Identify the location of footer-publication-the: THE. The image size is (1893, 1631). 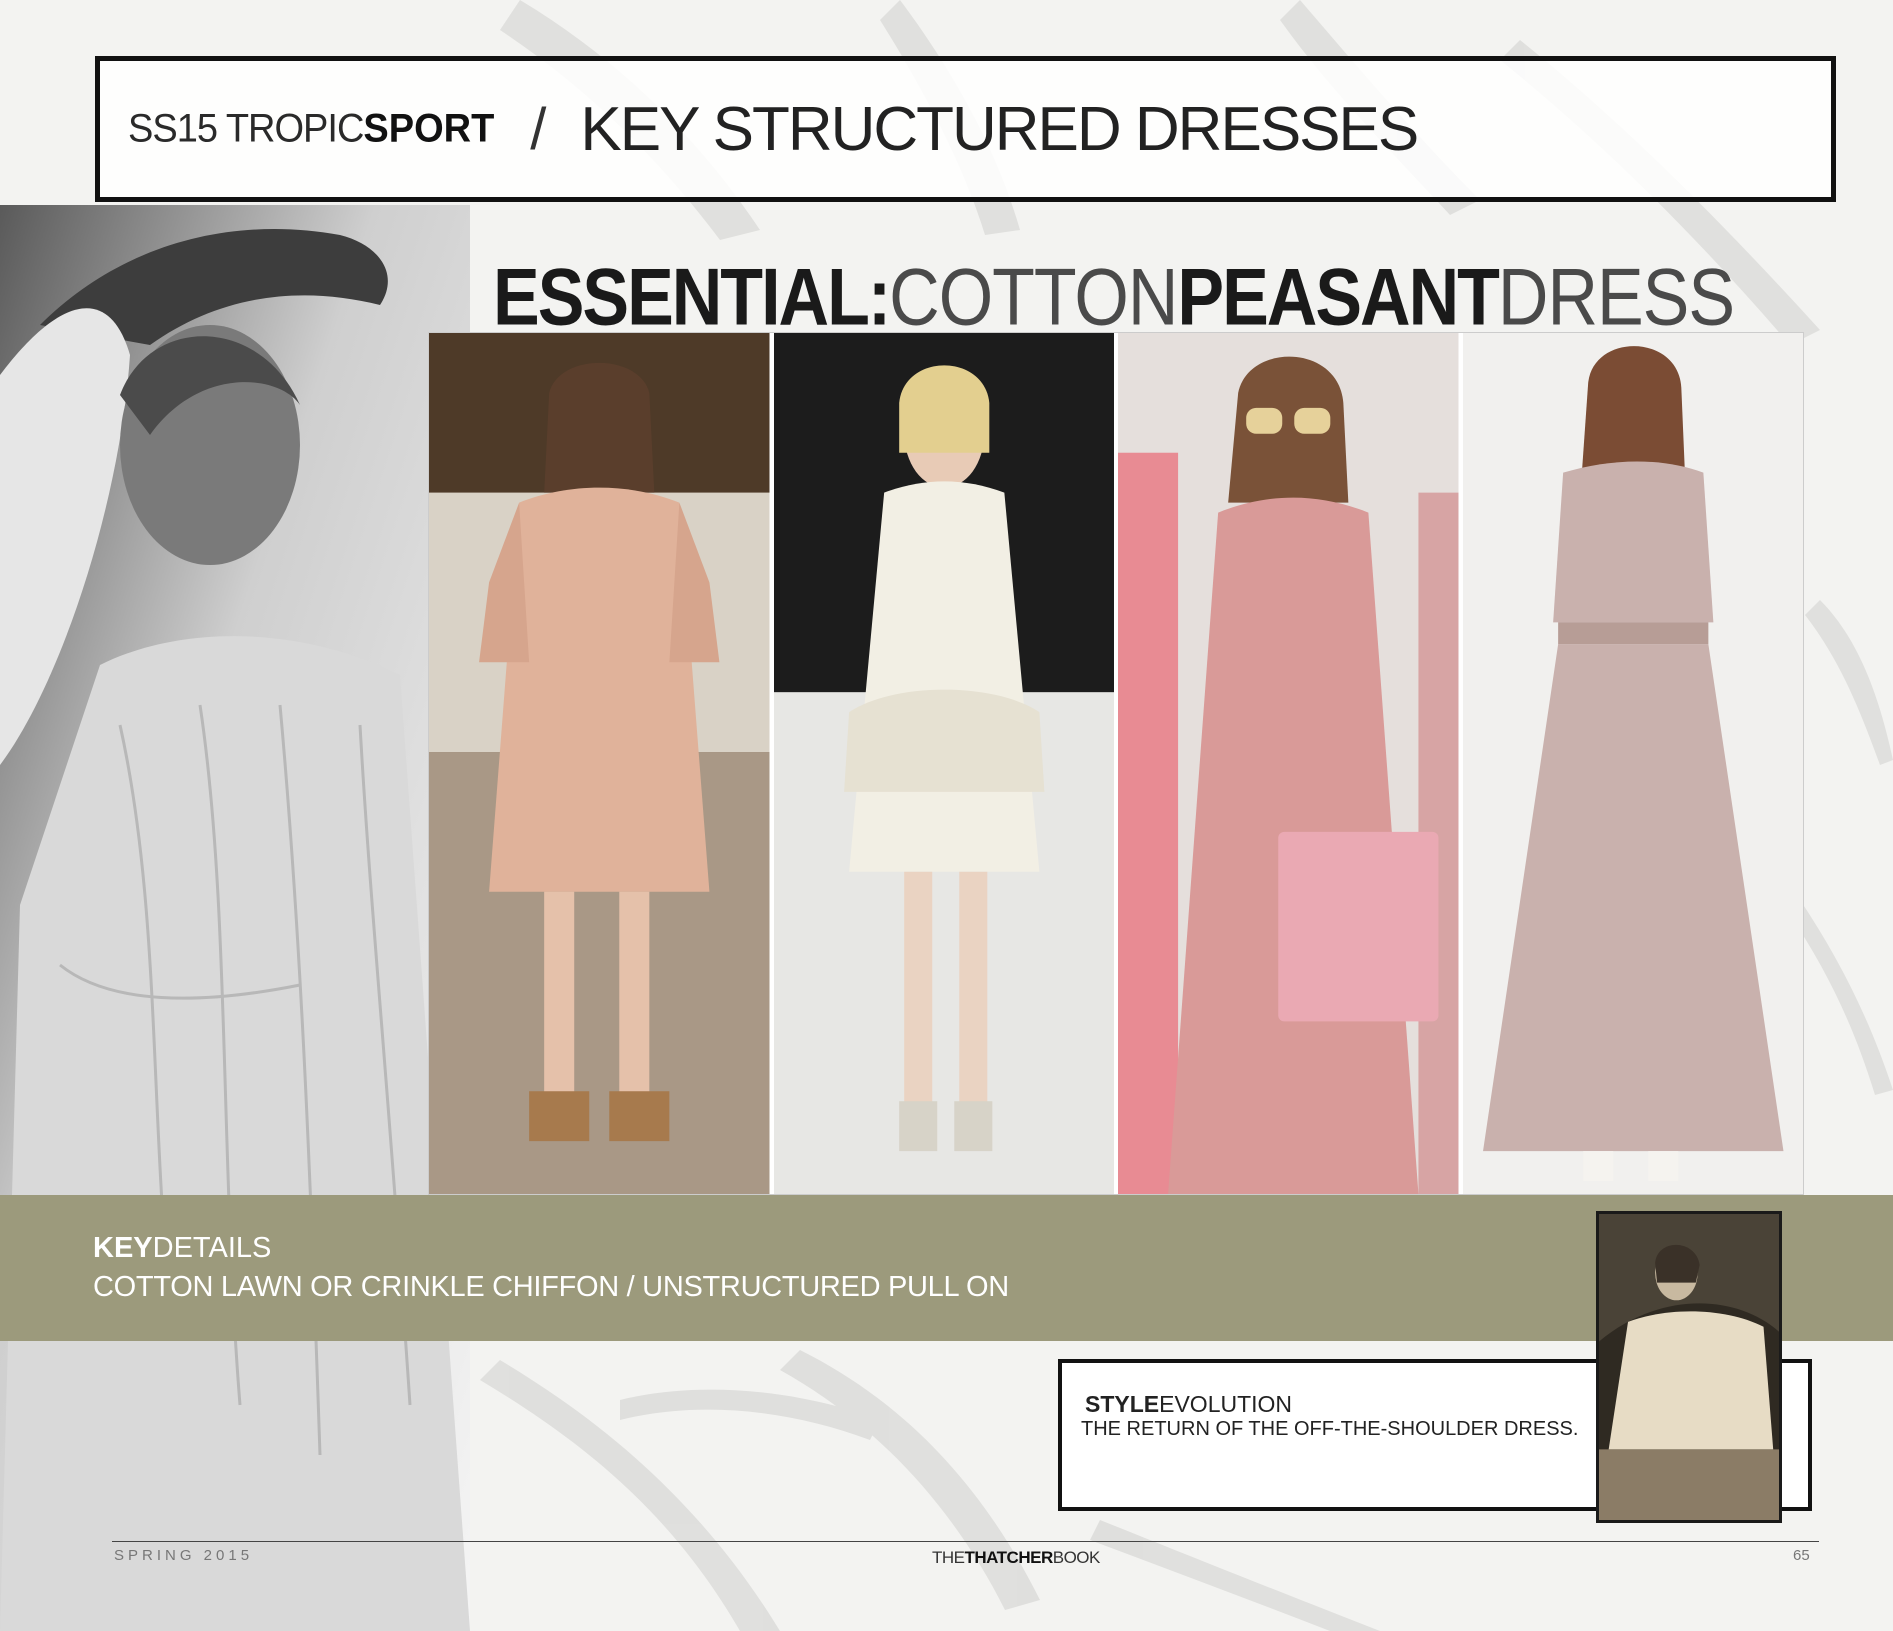
(948, 1557).